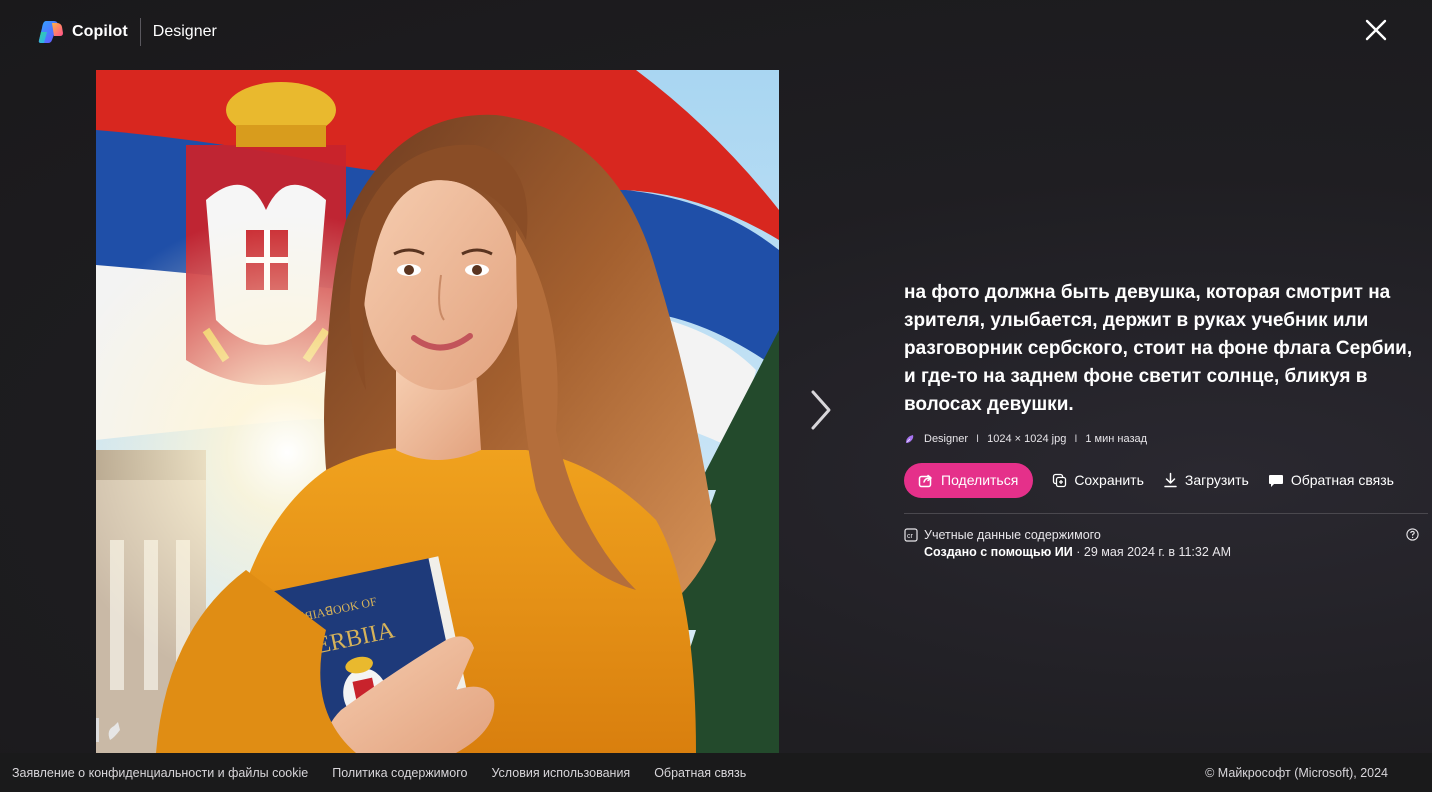 The height and width of the screenshot is (792, 1432). I want to click on designer-icon, so click(910, 439).